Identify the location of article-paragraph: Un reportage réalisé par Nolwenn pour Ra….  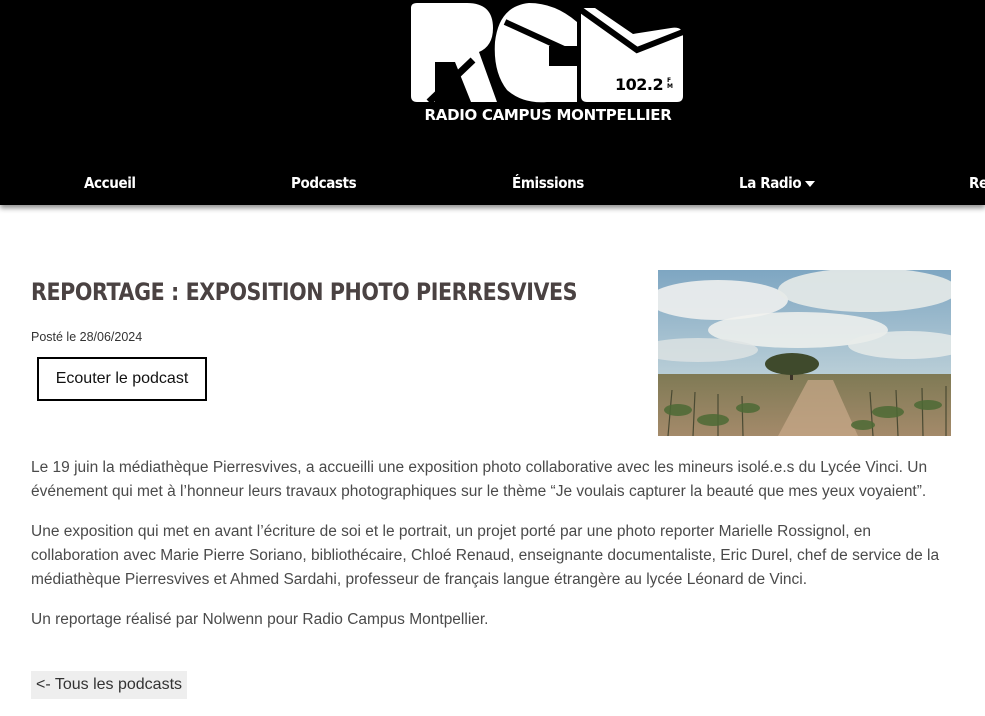
(260, 619).